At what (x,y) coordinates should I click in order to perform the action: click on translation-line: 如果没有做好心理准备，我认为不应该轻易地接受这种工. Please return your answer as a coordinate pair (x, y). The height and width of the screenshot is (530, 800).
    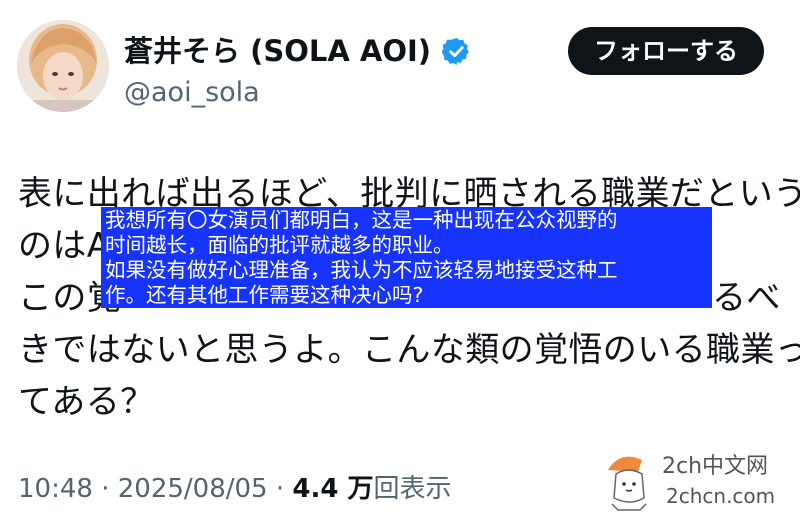
    Looking at the image, I should click on (361, 270).